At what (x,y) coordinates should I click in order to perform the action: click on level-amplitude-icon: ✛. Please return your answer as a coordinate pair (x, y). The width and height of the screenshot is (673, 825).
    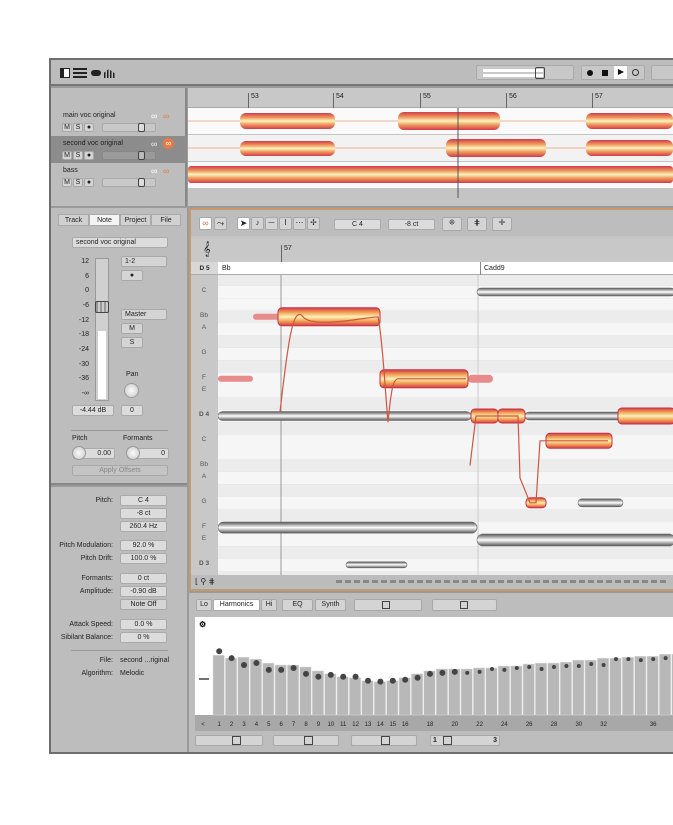
    Looking at the image, I should click on (502, 224).